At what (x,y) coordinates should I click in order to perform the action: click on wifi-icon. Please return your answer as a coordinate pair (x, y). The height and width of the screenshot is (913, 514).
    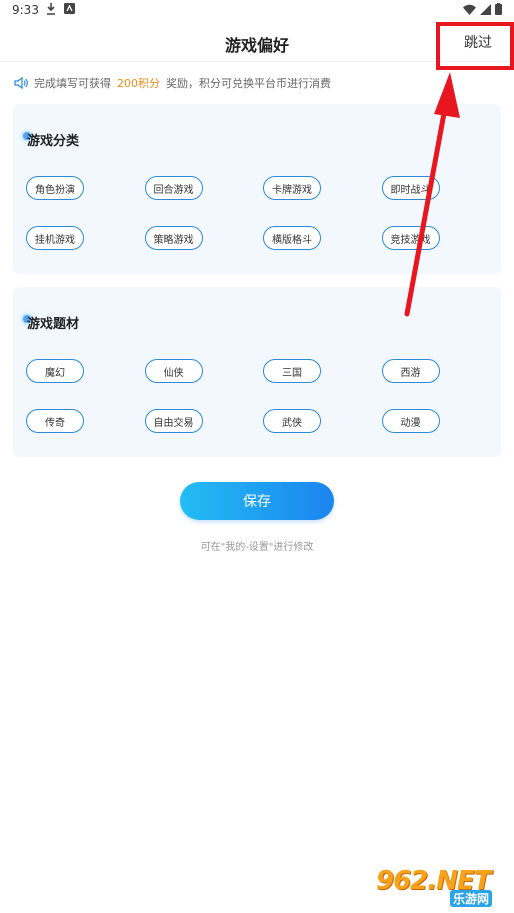
    Looking at the image, I should click on (469, 9).